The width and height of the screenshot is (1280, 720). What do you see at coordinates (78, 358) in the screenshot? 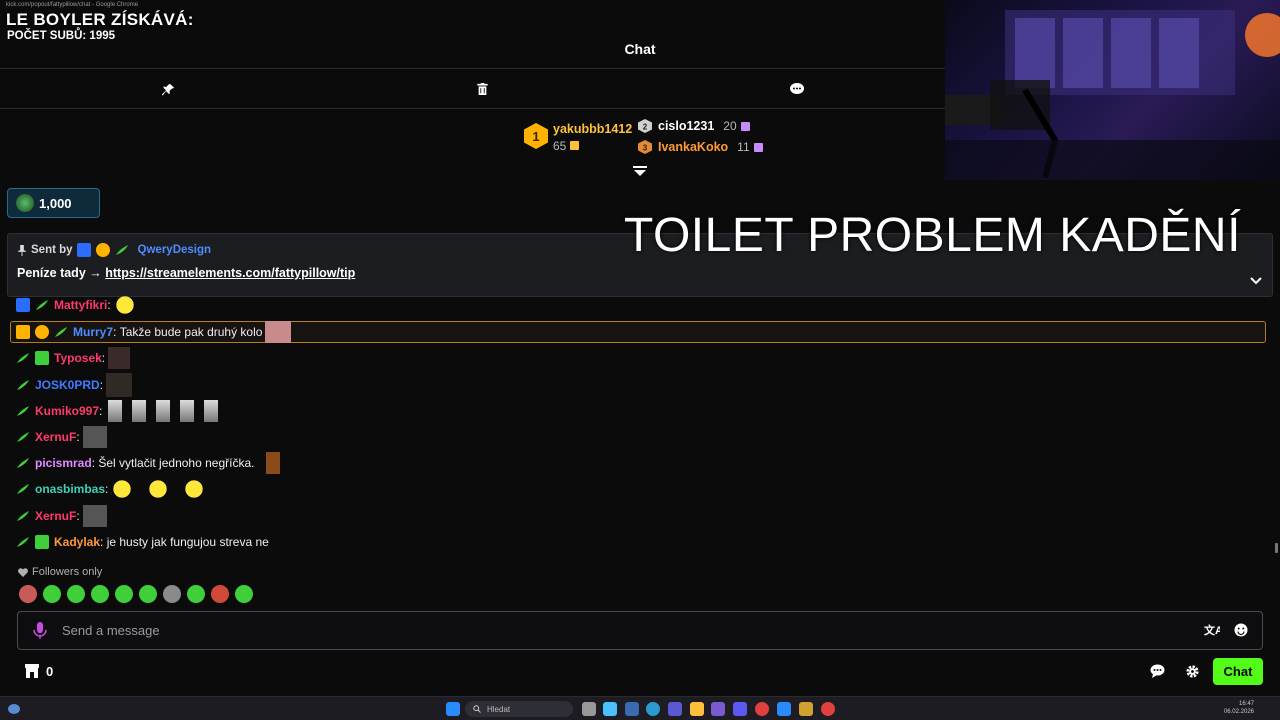
I see `message-username: Typosek` at bounding box center [78, 358].